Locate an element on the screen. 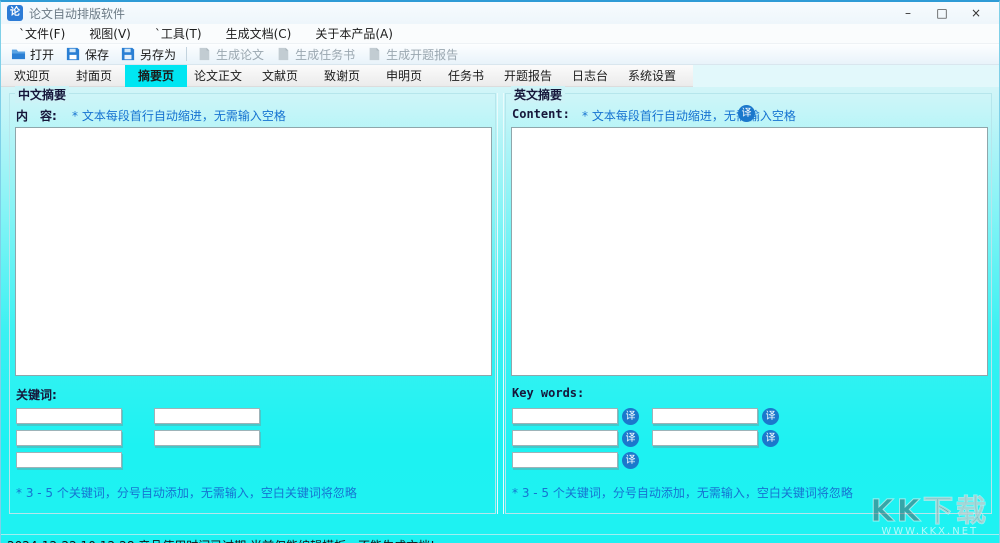 This screenshot has height=543, width=1000. menu-generate-doc: 生成文档(C) is located at coordinates (259, 34).